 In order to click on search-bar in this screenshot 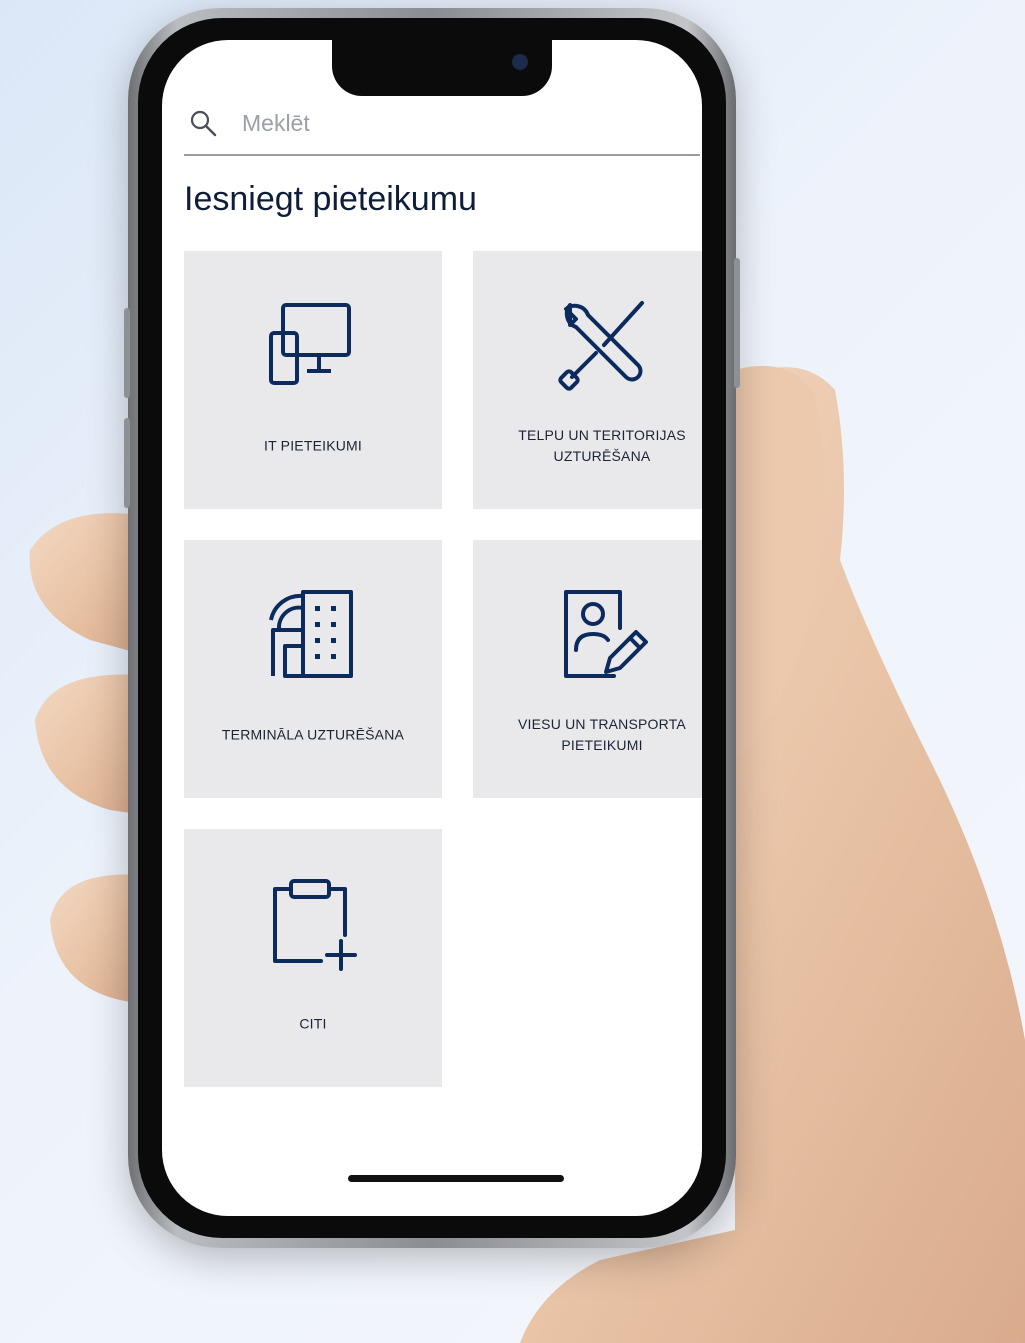, I will do `click(442, 124)`.